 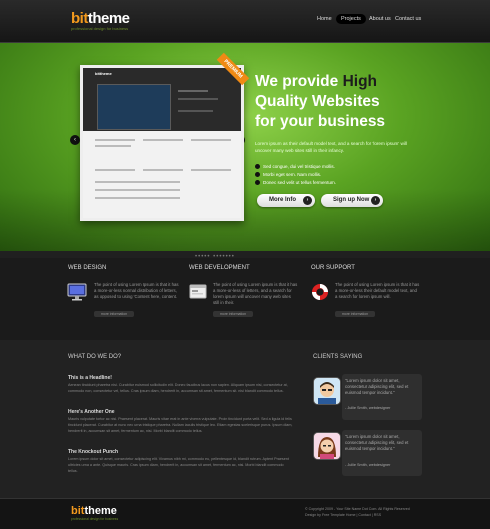 I want to click on service-title: OUR SUPPORT, so click(x=333, y=268).